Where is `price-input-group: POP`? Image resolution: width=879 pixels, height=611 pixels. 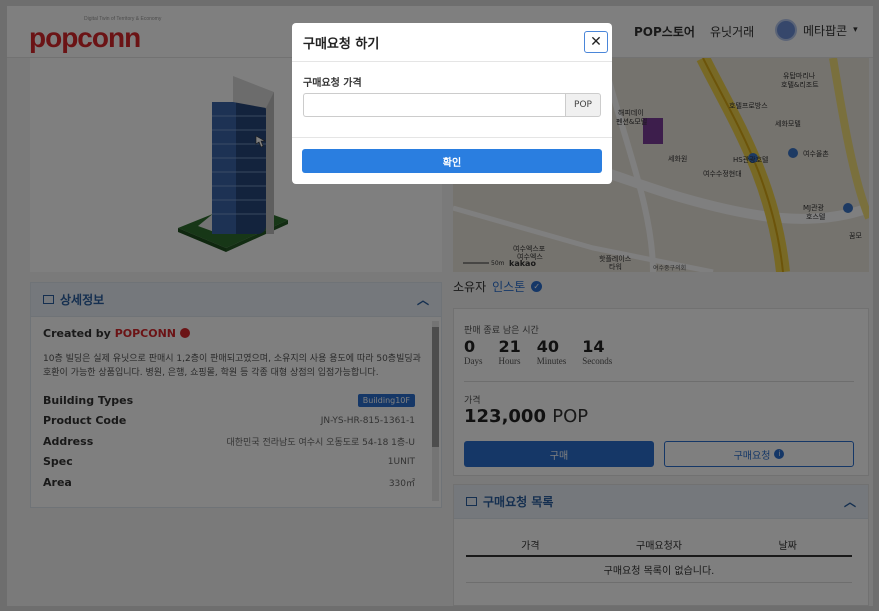
price-input-group: POP is located at coordinates (452, 105).